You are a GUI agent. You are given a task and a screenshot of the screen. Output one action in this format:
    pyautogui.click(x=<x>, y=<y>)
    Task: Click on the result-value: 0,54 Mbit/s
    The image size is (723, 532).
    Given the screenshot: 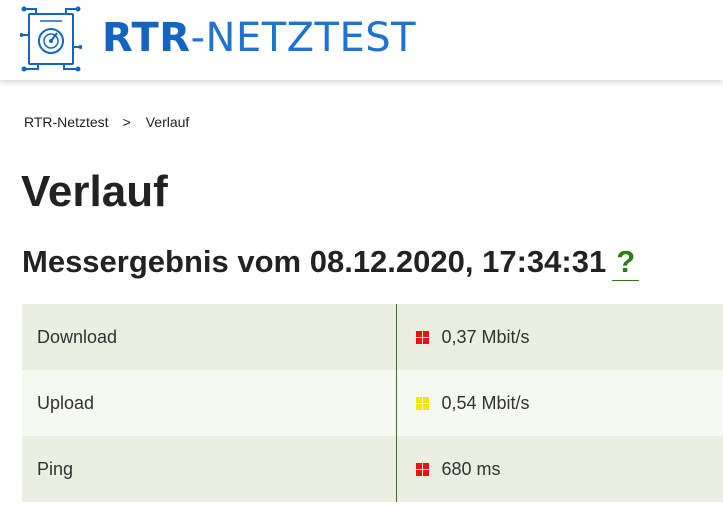 What is the action you would take?
    pyautogui.click(x=485, y=402)
    